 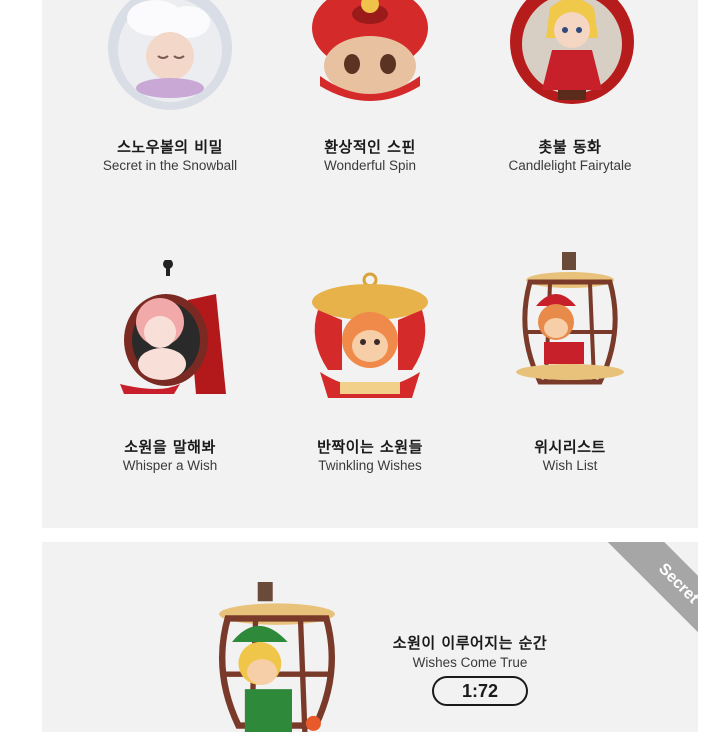 I want to click on figure-card: 소원을 말해봐 Whisper a Wish, so click(x=170, y=366).